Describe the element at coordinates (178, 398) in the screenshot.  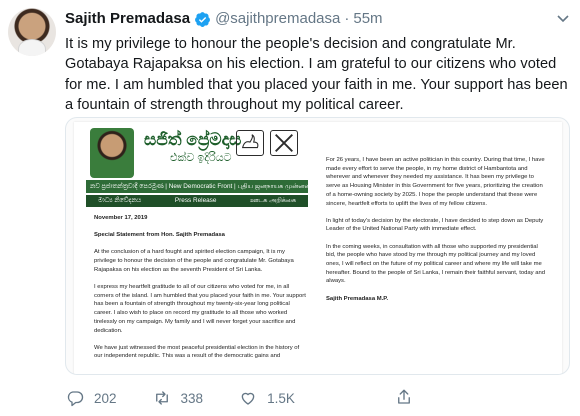
I see `retweet-button: 338` at that location.